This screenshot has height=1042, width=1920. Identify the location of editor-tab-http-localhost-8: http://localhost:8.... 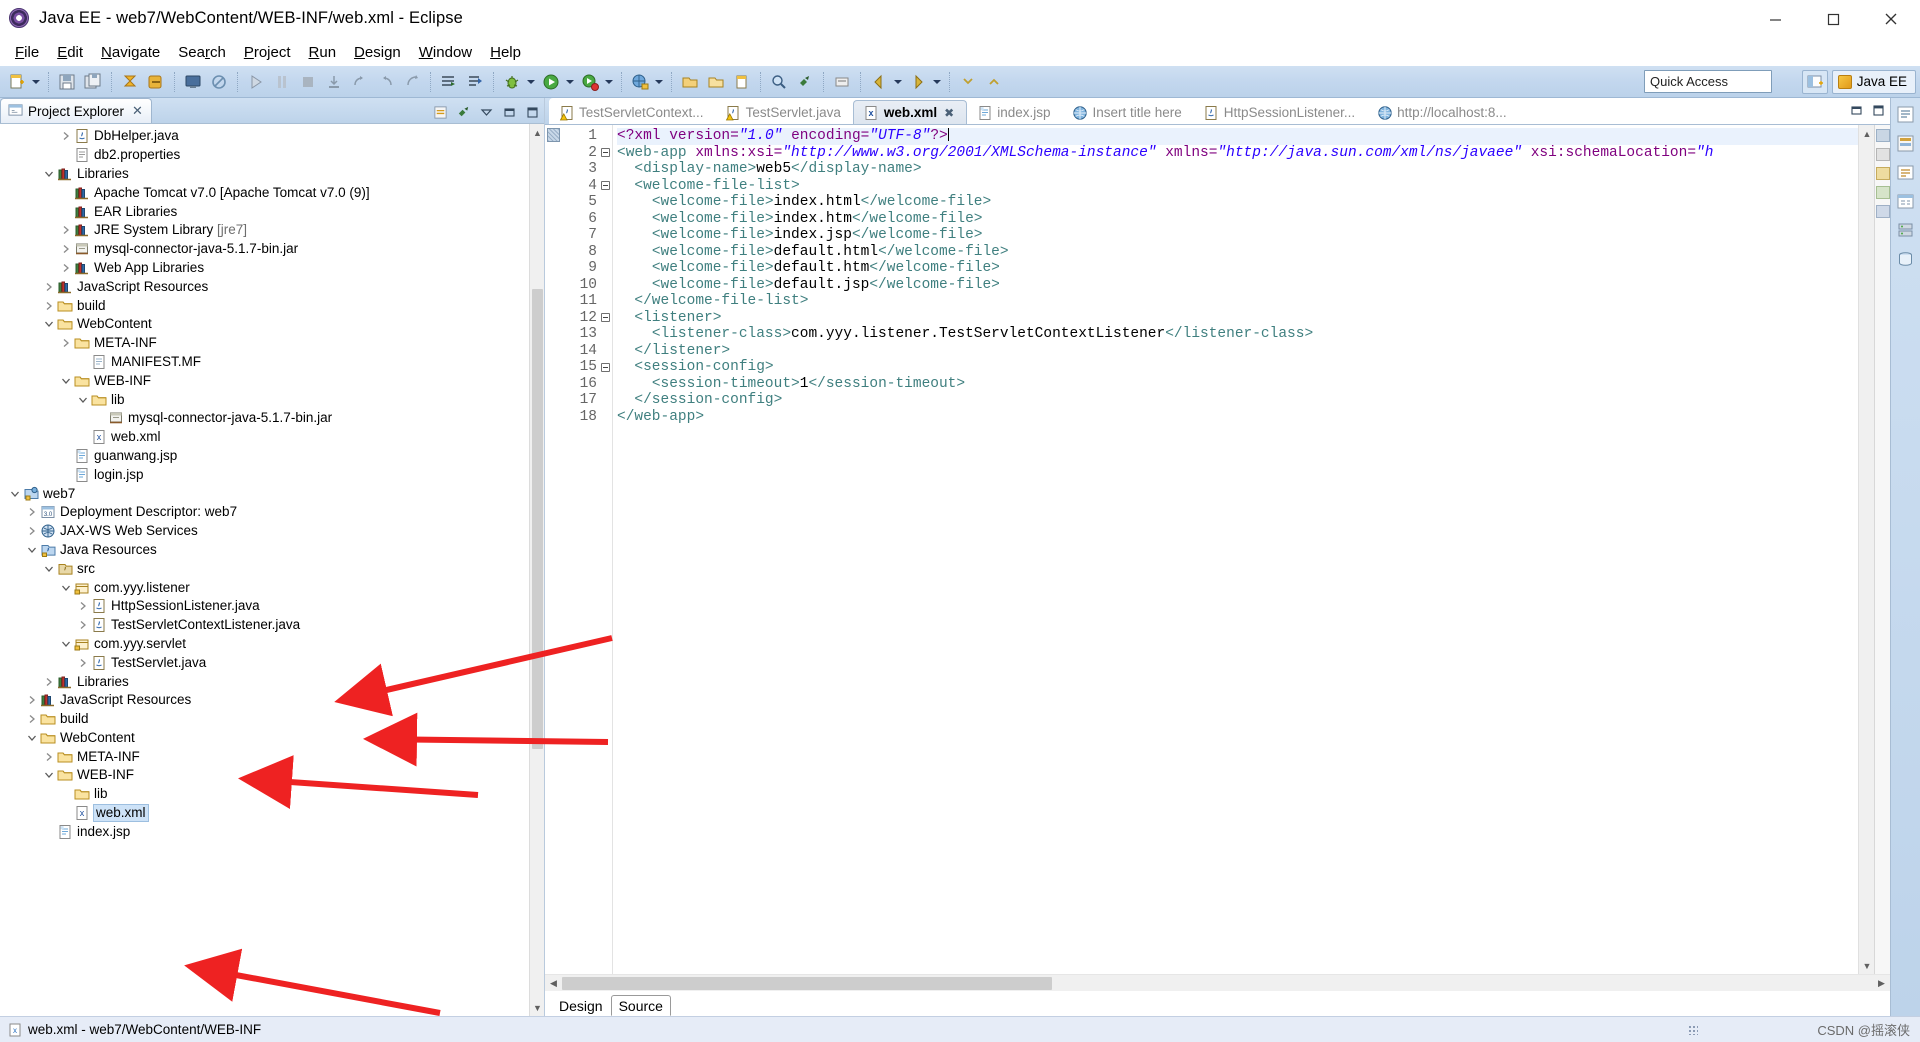
(1443, 112).